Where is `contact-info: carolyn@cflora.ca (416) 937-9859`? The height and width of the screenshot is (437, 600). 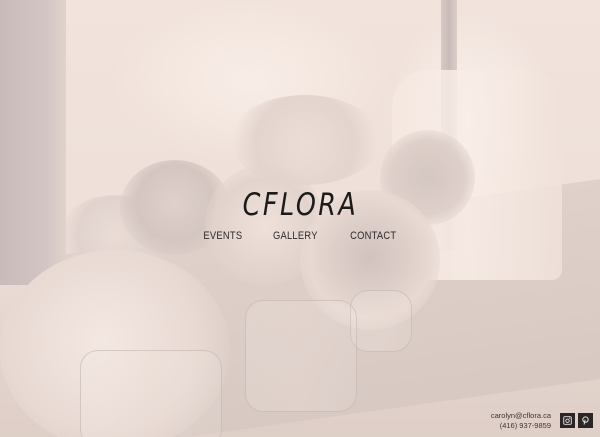 contact-info: carolyn@cflora.ca (416) 937-9859 is located at coordinates (521, 421).